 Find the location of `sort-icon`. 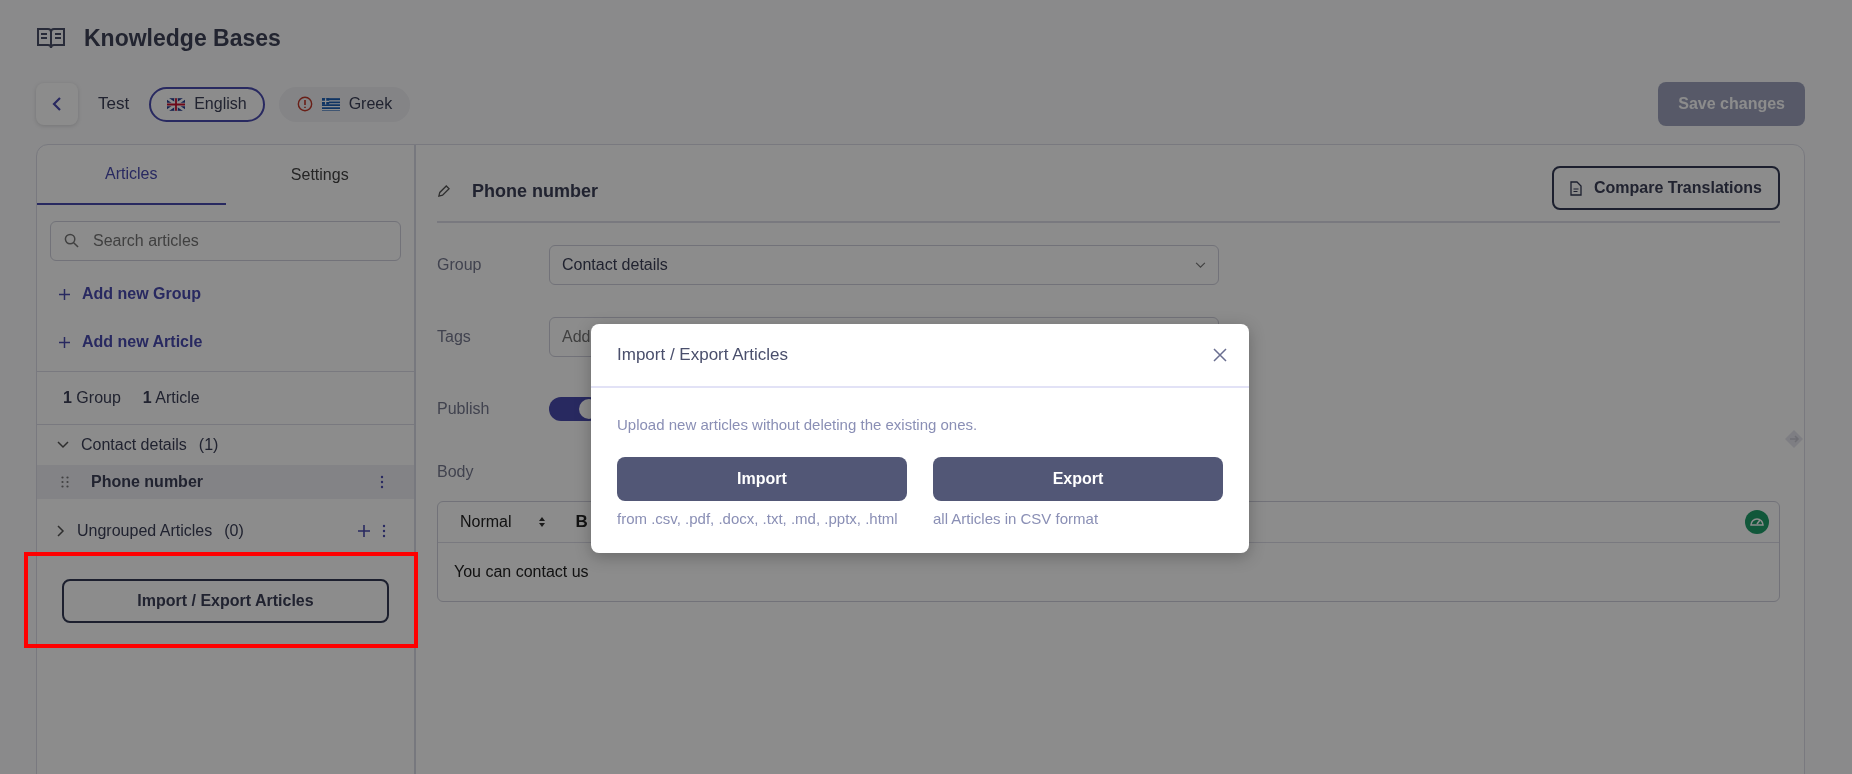

sort-icon is located at coordinates (541, 522).